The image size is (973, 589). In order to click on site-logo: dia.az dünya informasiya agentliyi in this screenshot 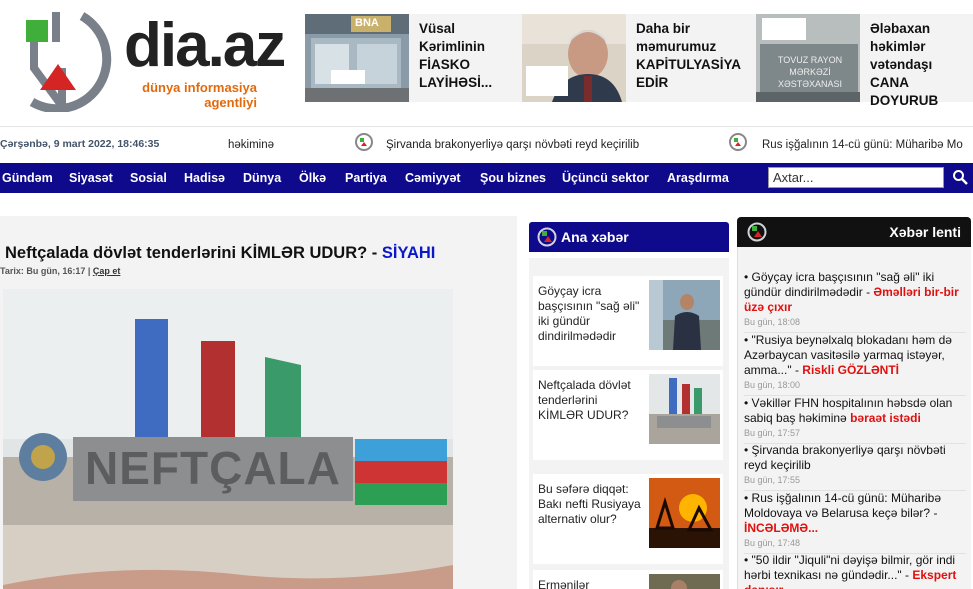, I will do `click(149, 60)`.